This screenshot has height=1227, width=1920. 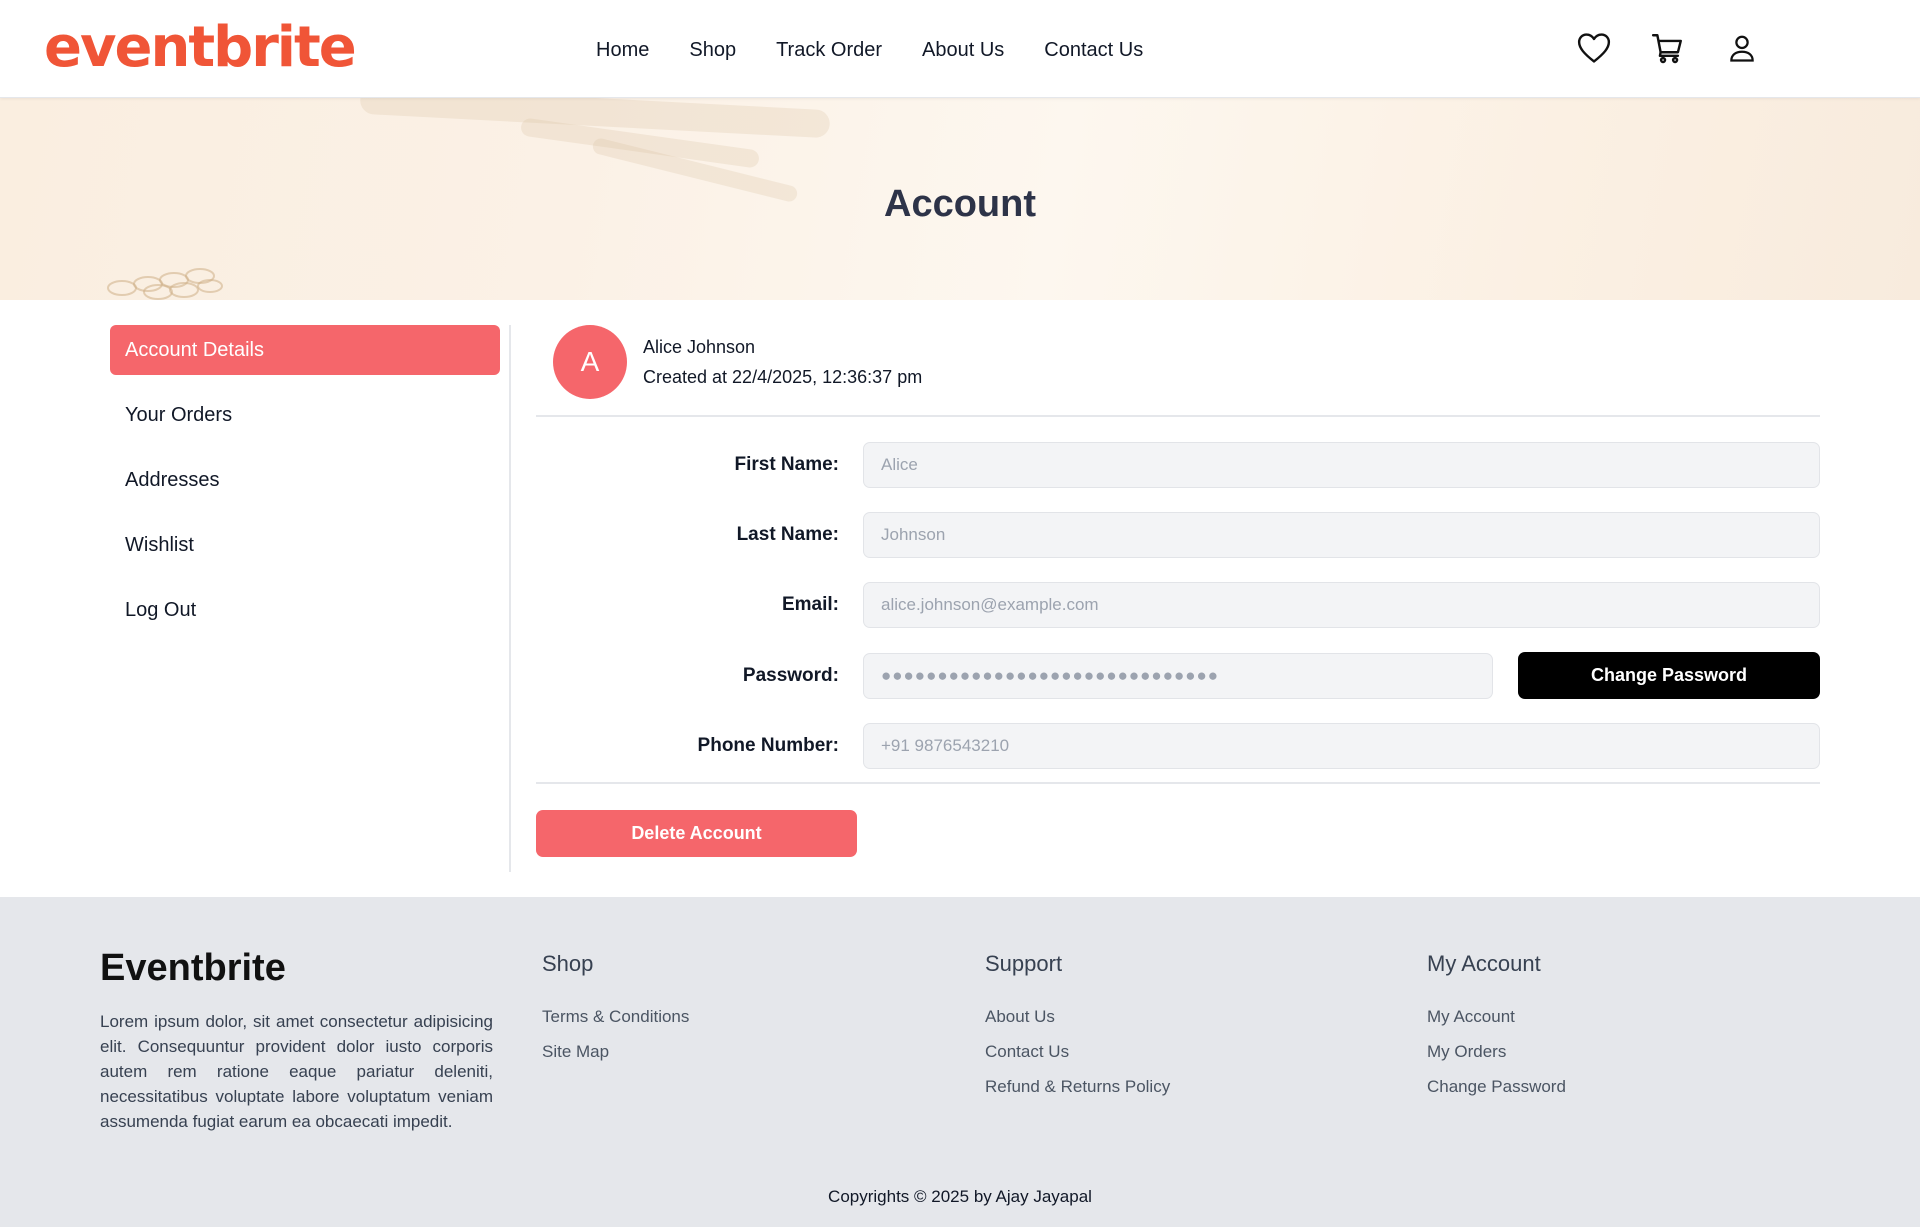 What do you see at coordinates (1594, 48) in the screenshot?
I see `heart-icon` at bounding box center [1594, 48].